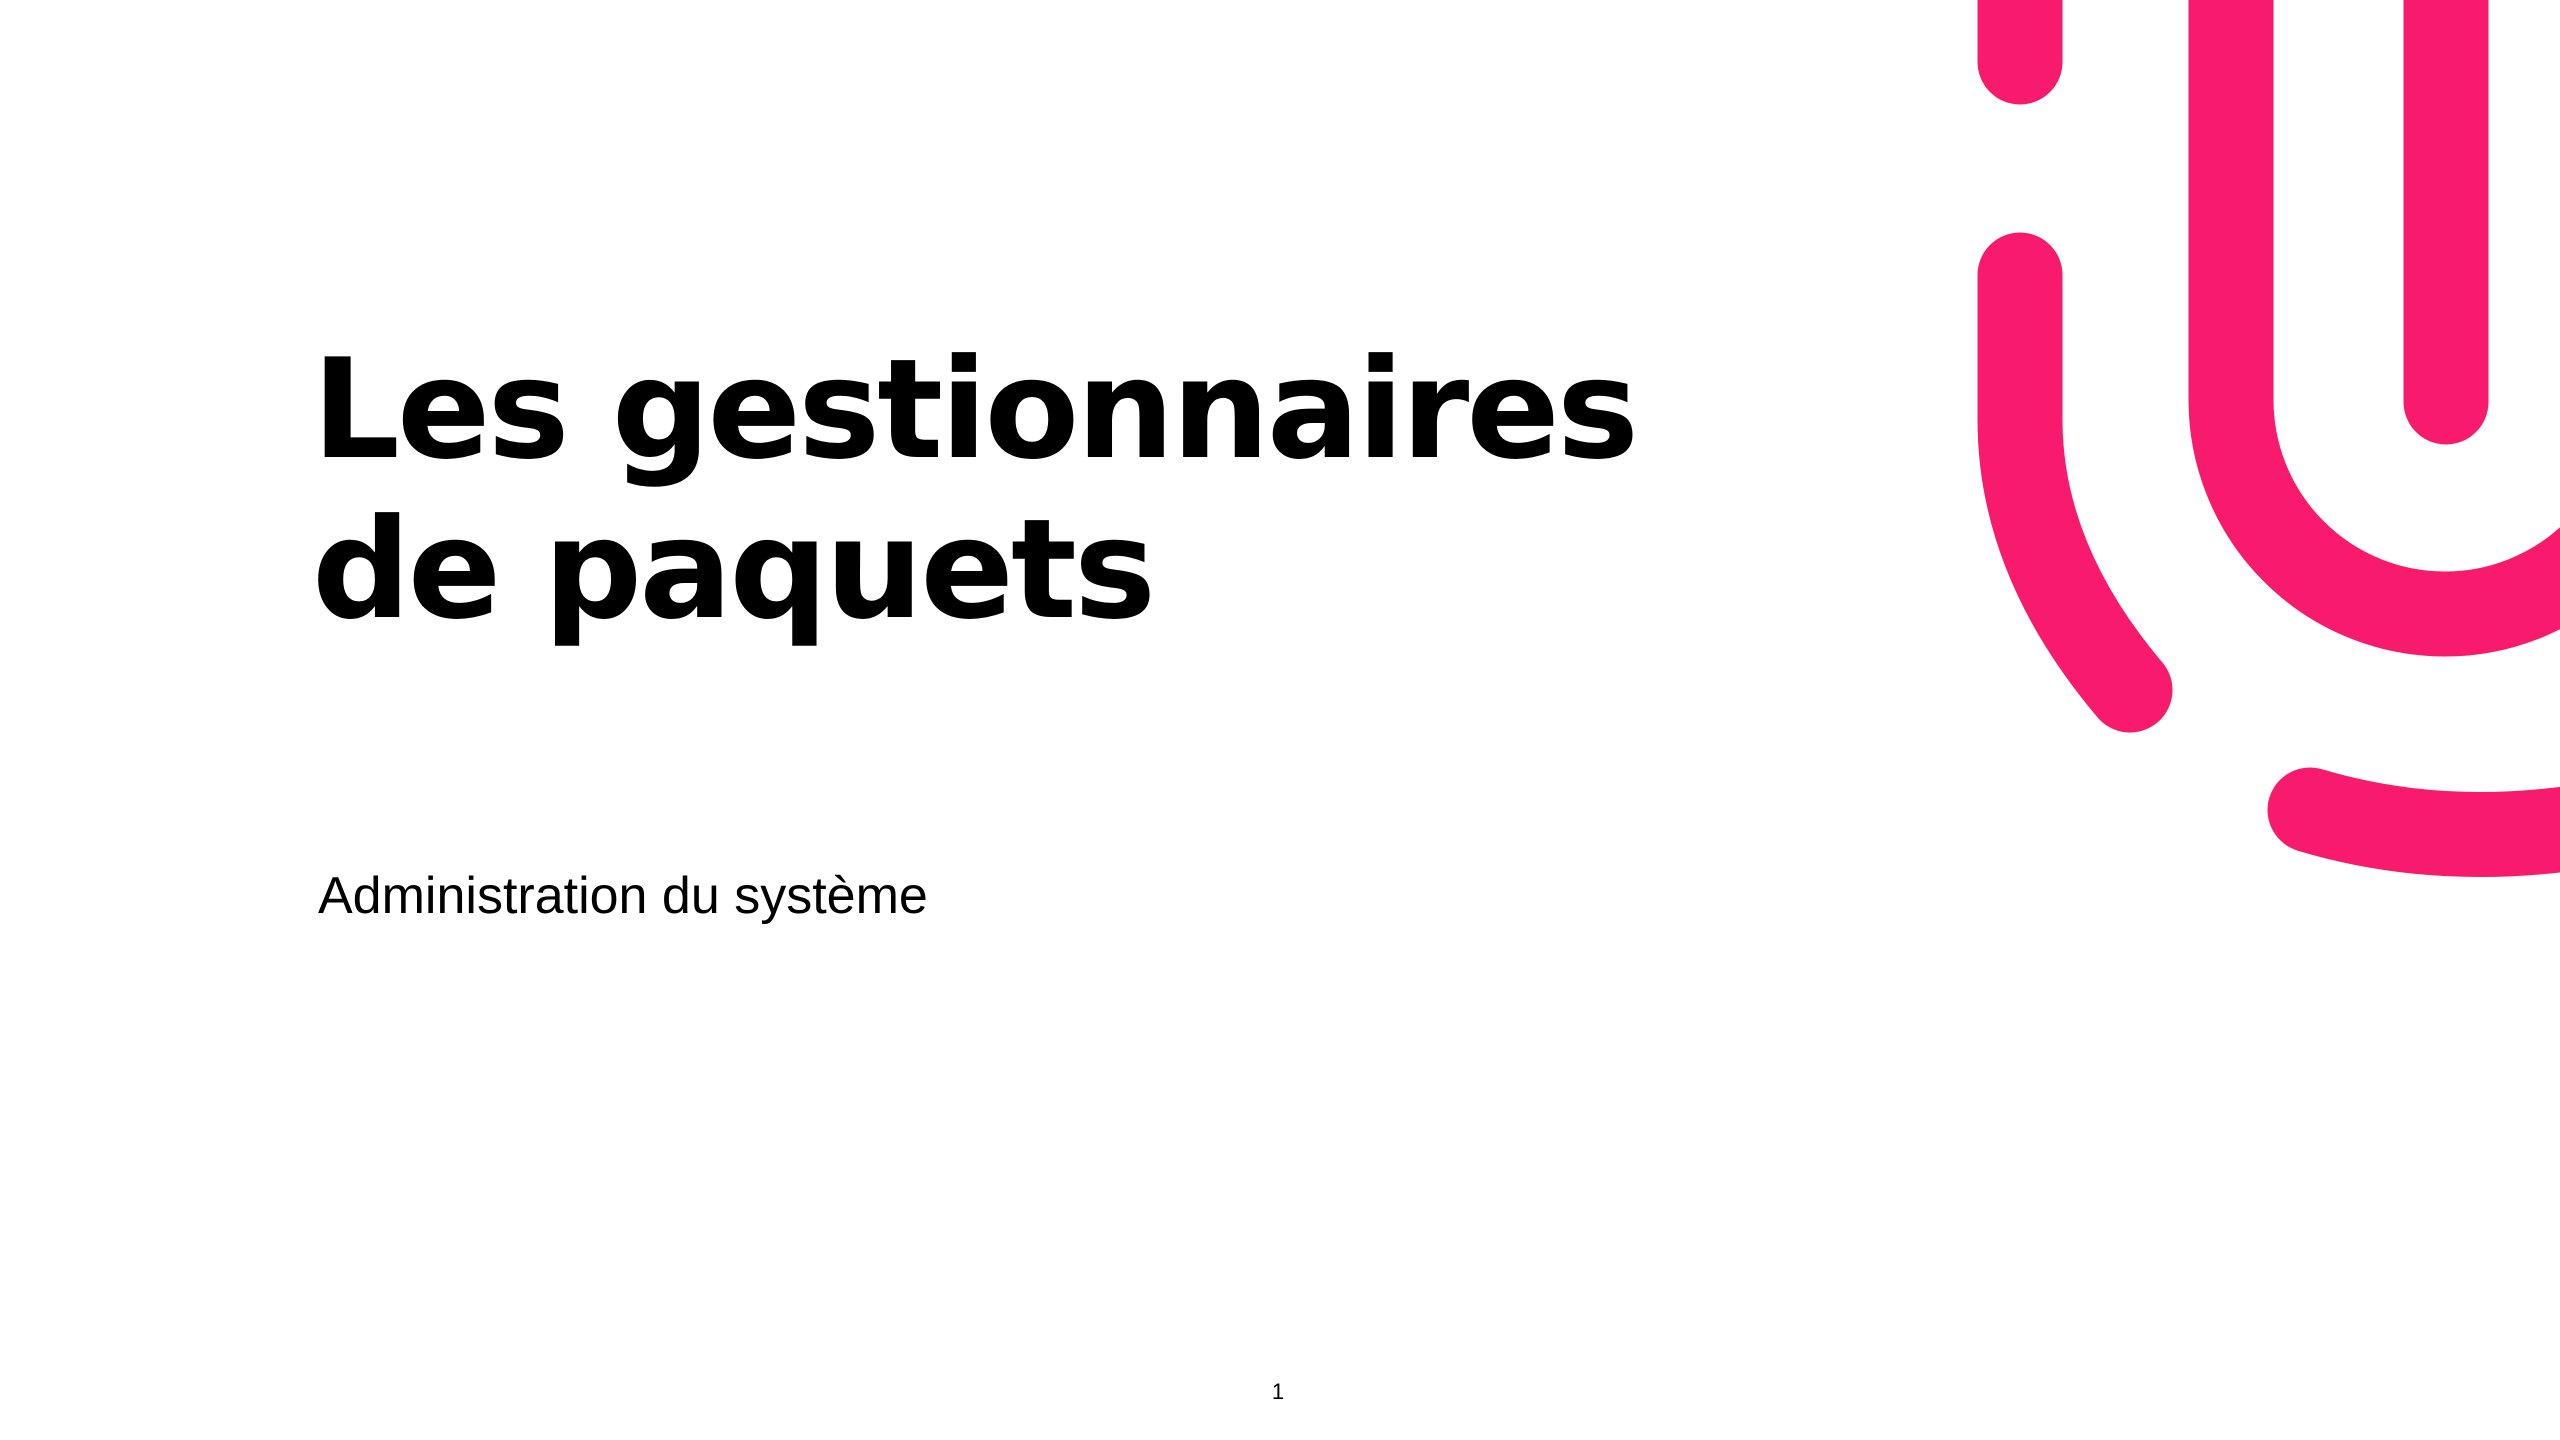  Describe the element at coordinates (734, 569) in the screenshot. I see `slide-title-line-2: de paquets` at that location.